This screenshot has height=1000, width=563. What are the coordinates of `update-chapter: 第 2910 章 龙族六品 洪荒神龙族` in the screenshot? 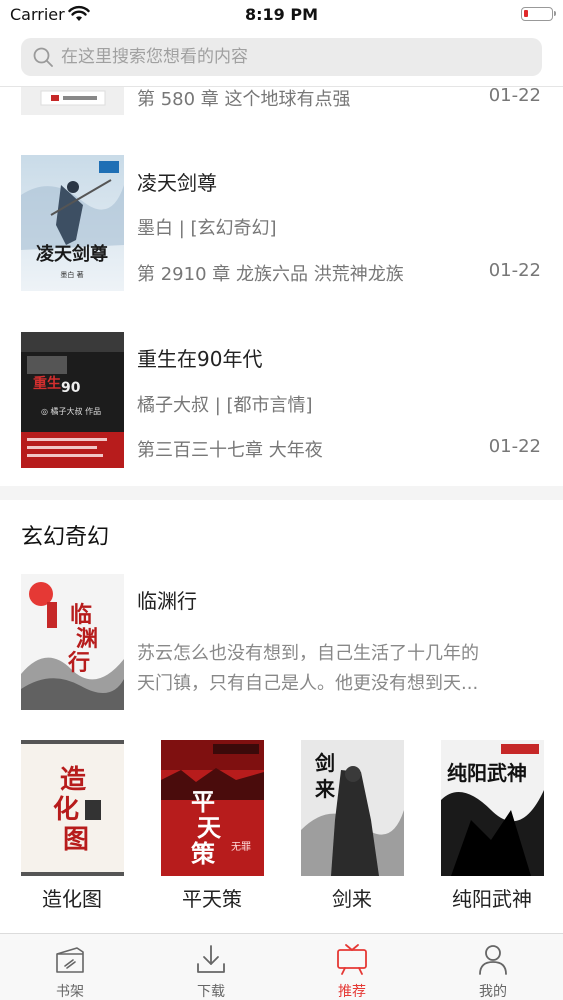 It's located at (270, 274).